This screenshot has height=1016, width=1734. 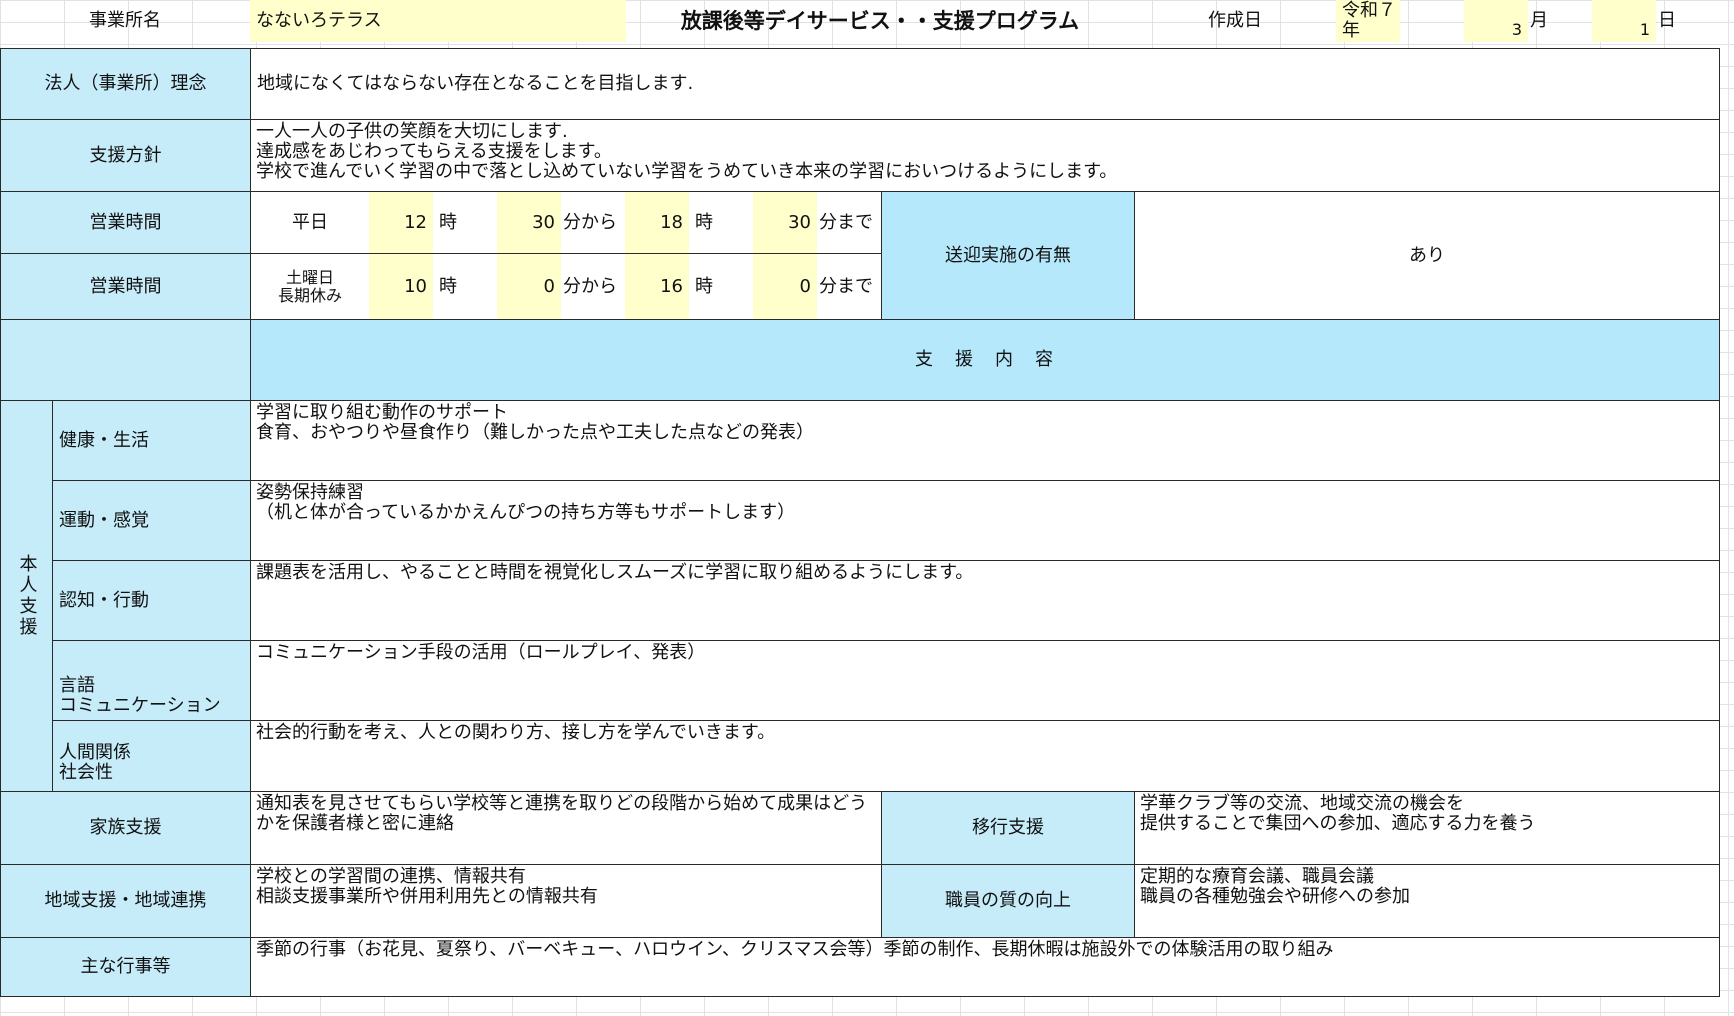 What do you see at coordinates (125, 360) in the screenshot?
I see `support-header-left` at bounding box center [125, 360].